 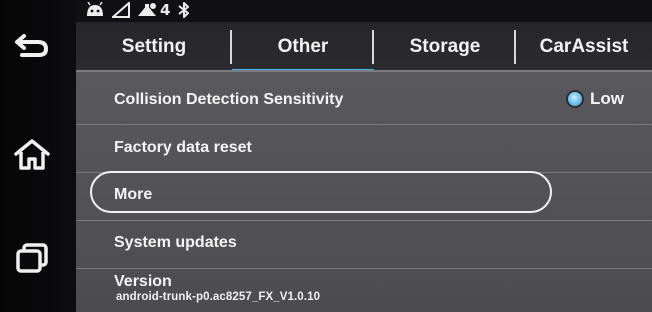 I want to click on tab-other: Other, so click(x=303, y=47).